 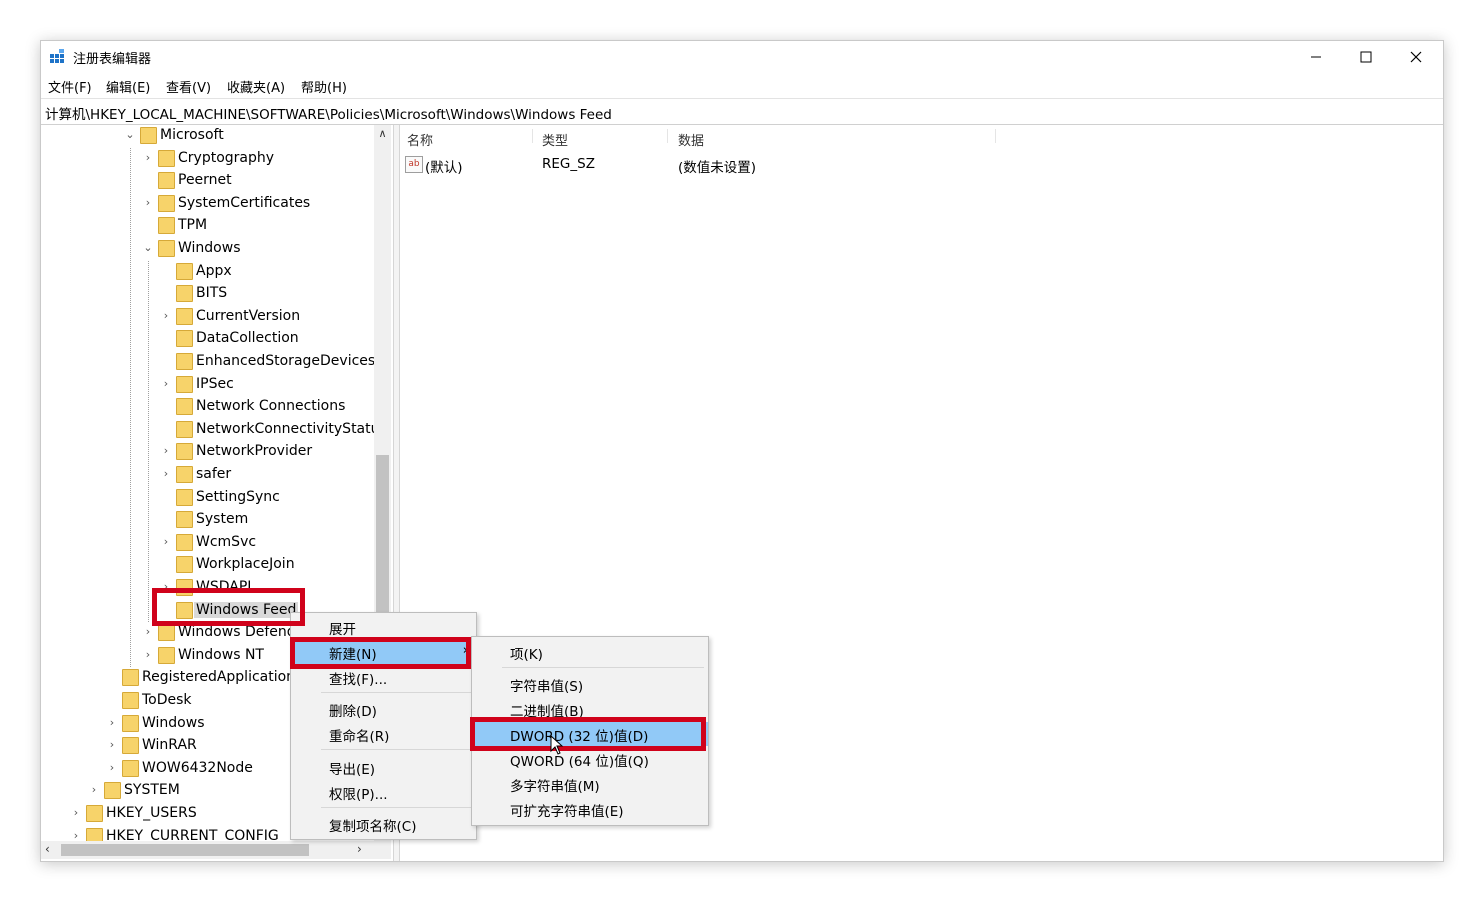 I want to click on scroll-right-icon: ›, so click(x=359, y=849).